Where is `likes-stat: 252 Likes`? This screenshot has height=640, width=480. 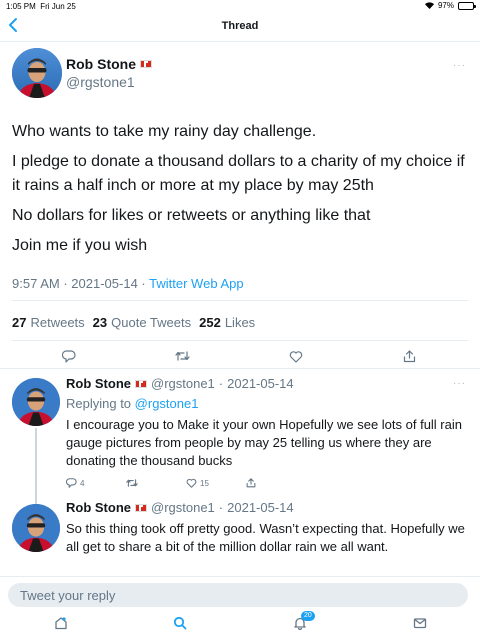 likes-stat: 252 Likes is located at coordinates (227, 322).